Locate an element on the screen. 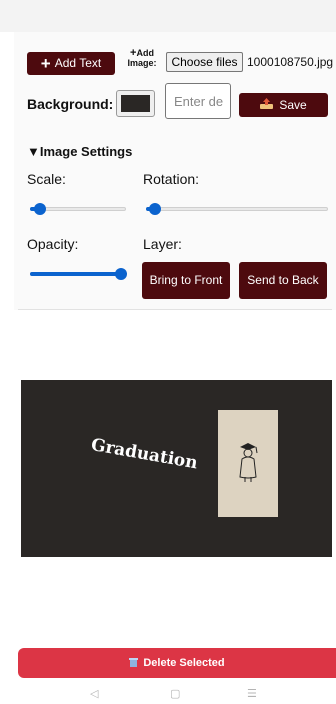 This screenshot has width=336, height=704. delete-selected-button: Delete Selected is located at coordinates (177, 663).